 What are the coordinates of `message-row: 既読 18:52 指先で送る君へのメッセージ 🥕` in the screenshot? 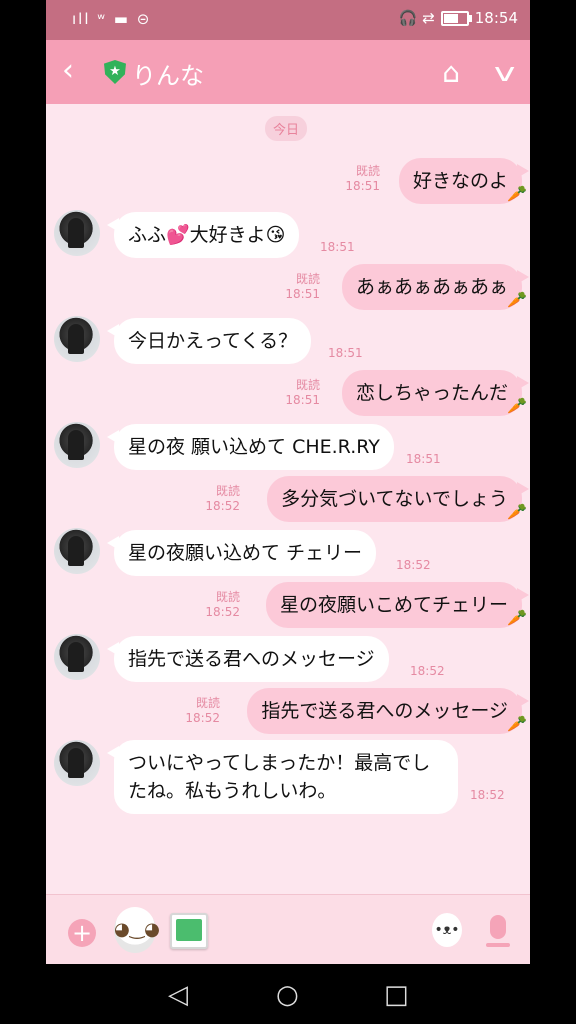 It's located at (288, 711).